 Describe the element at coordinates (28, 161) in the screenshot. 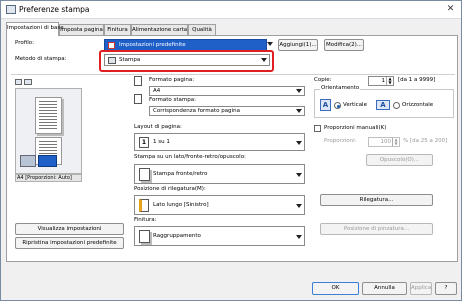

I see `printer-preview-icon` at that location.